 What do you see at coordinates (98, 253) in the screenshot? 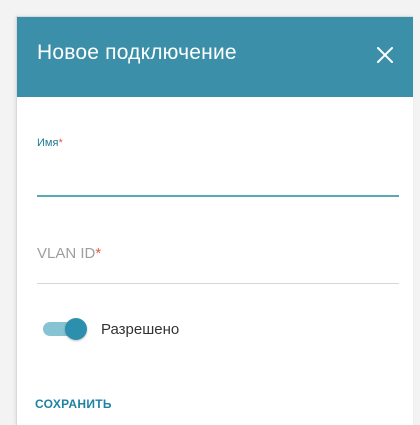
I see `vlan-id-required-mark: *` at bounding box center [98, 253].